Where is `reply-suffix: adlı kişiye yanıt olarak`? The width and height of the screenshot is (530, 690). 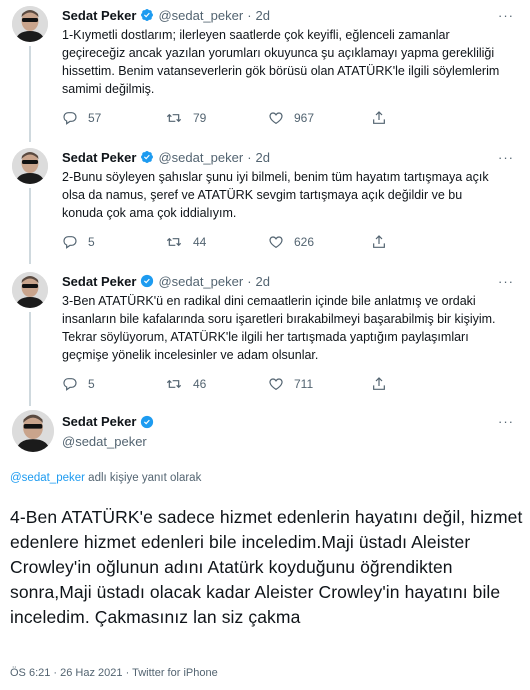
reply-suffix: adlı kişiye yanıt olarak is located at coordinates (143, 478).